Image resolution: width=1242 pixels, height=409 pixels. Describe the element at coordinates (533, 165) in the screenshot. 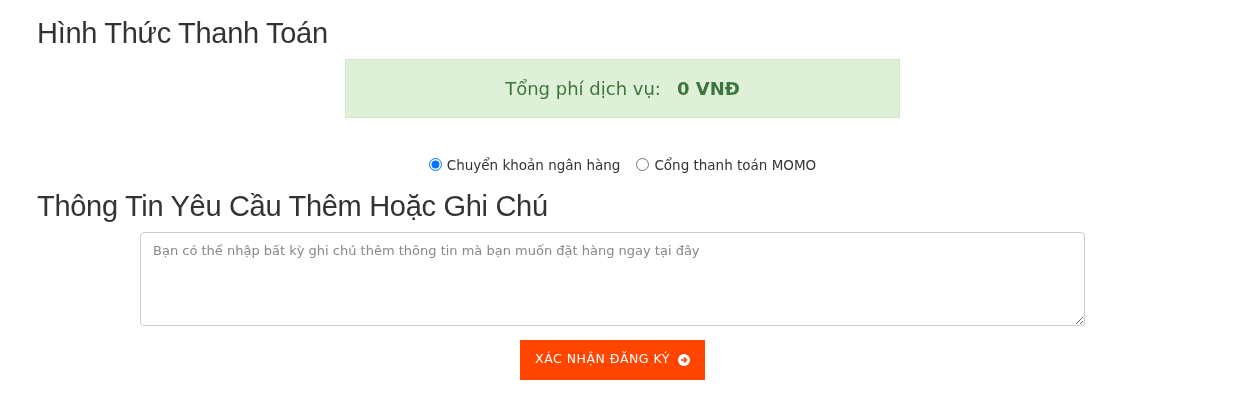

I see `radio-label: Chuyển khoản ngân hàng` at that location.